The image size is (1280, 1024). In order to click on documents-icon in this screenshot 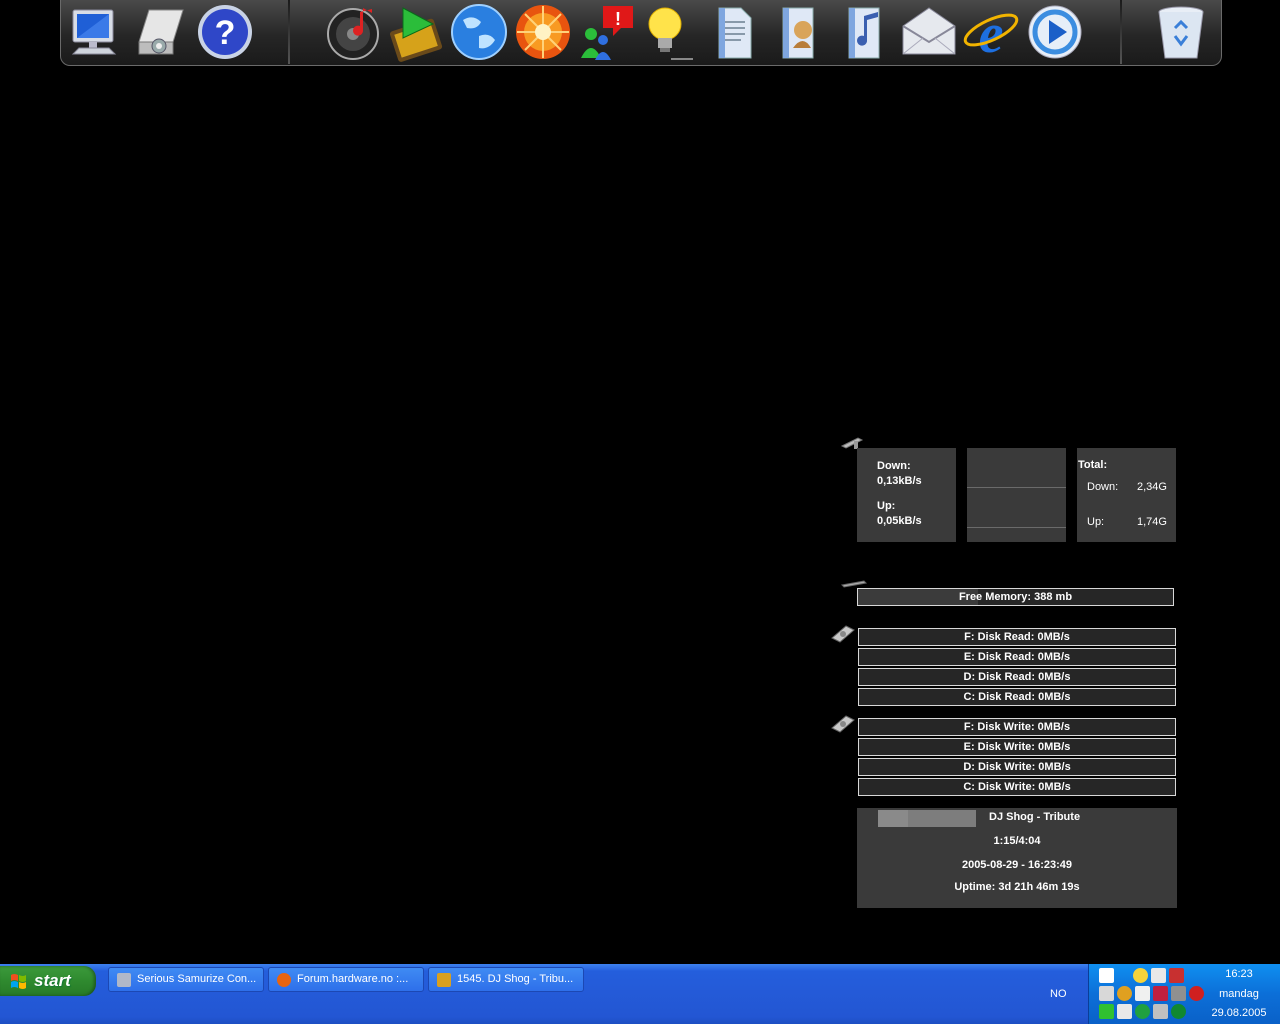, I will do `click(735, 32)`.